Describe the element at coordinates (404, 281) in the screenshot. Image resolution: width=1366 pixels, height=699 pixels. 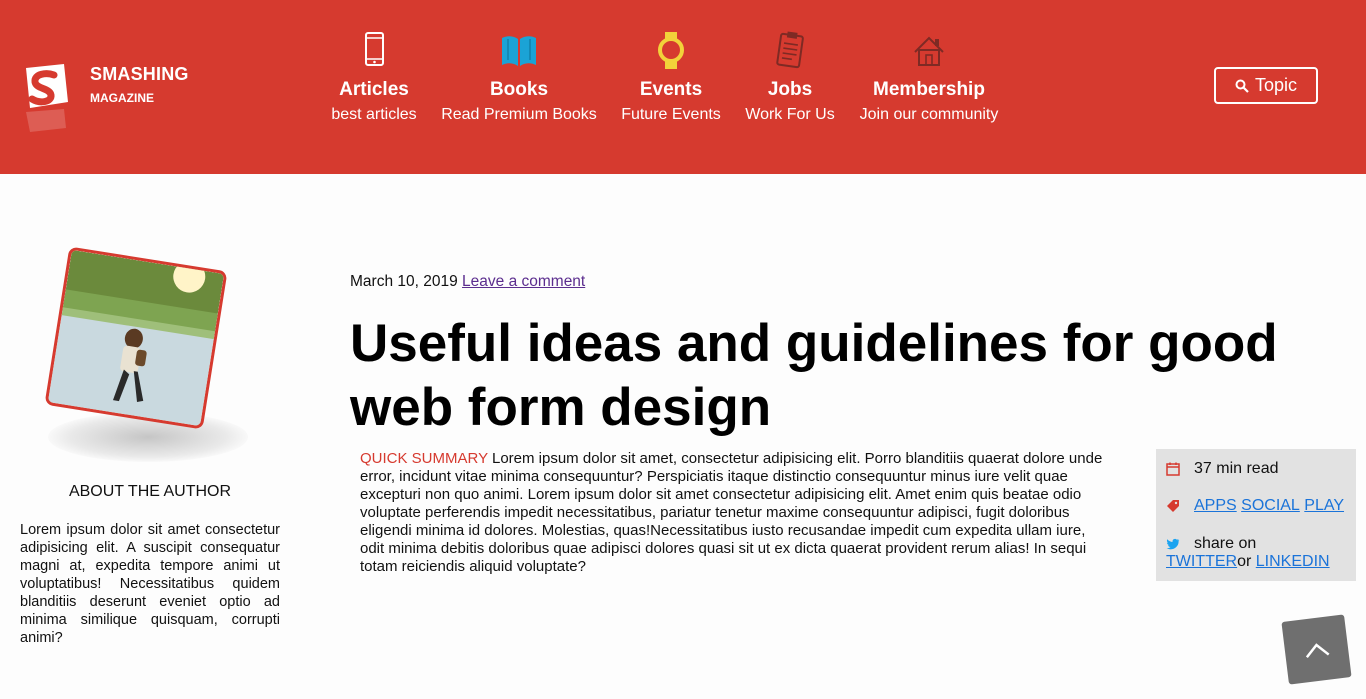
I see `article-date: March 10, 2019` at that location.